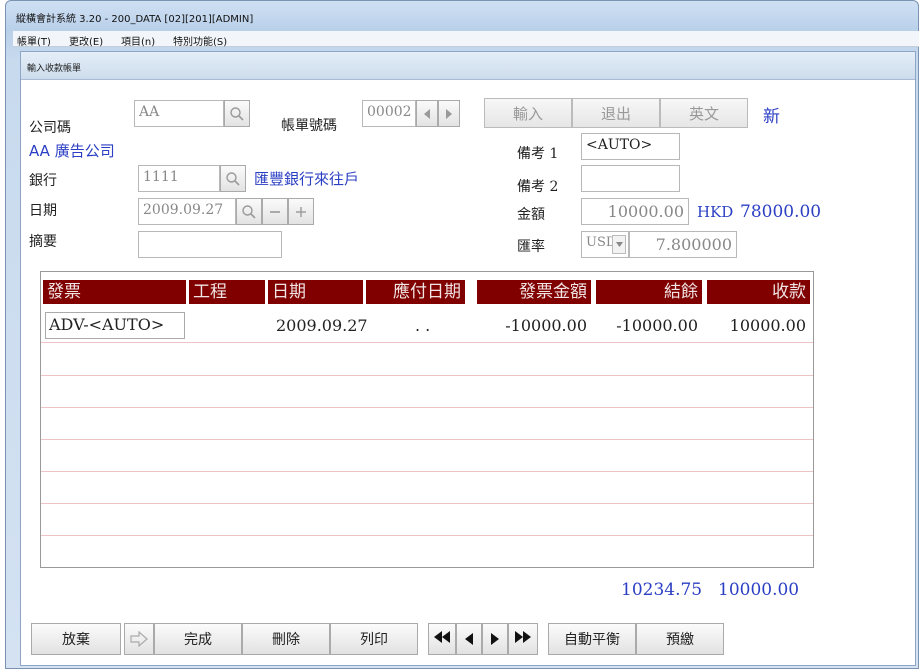 The width and height of the screenshot is (919, 669). I want to click on amount-converted: 78000.00, so click(781, 212).